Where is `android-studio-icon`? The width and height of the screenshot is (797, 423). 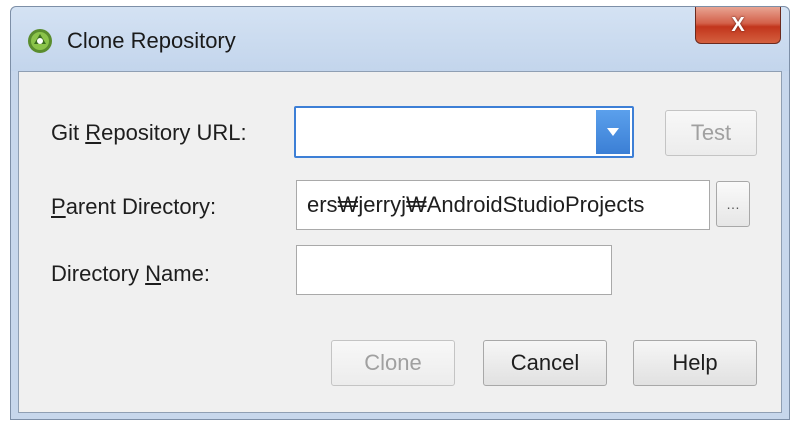 android-studio-icon is located at coordinates (40, 41).